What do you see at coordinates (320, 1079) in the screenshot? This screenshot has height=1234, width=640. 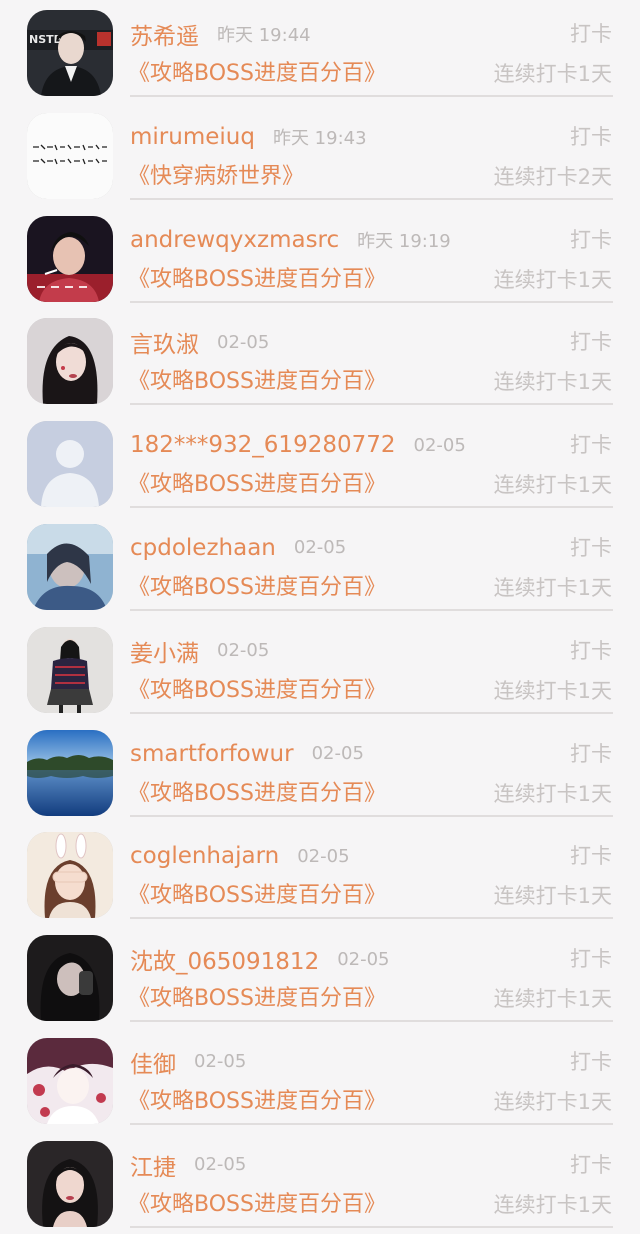 I see `list-item: 佳御 02-05 打卡 《攻略BOSS进度百分百》 连续打卡1天` at bounding box center [320, 1079].